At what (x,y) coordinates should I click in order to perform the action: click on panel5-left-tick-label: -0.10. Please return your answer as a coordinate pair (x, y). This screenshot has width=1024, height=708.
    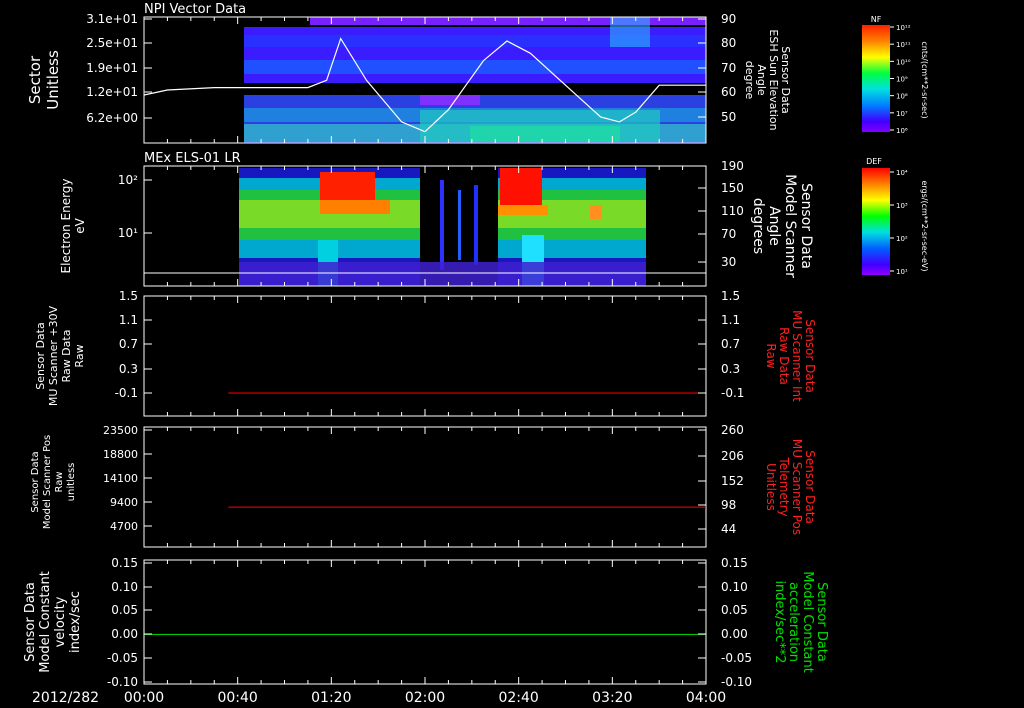
    Looking at the image, I should click on (122, 682).